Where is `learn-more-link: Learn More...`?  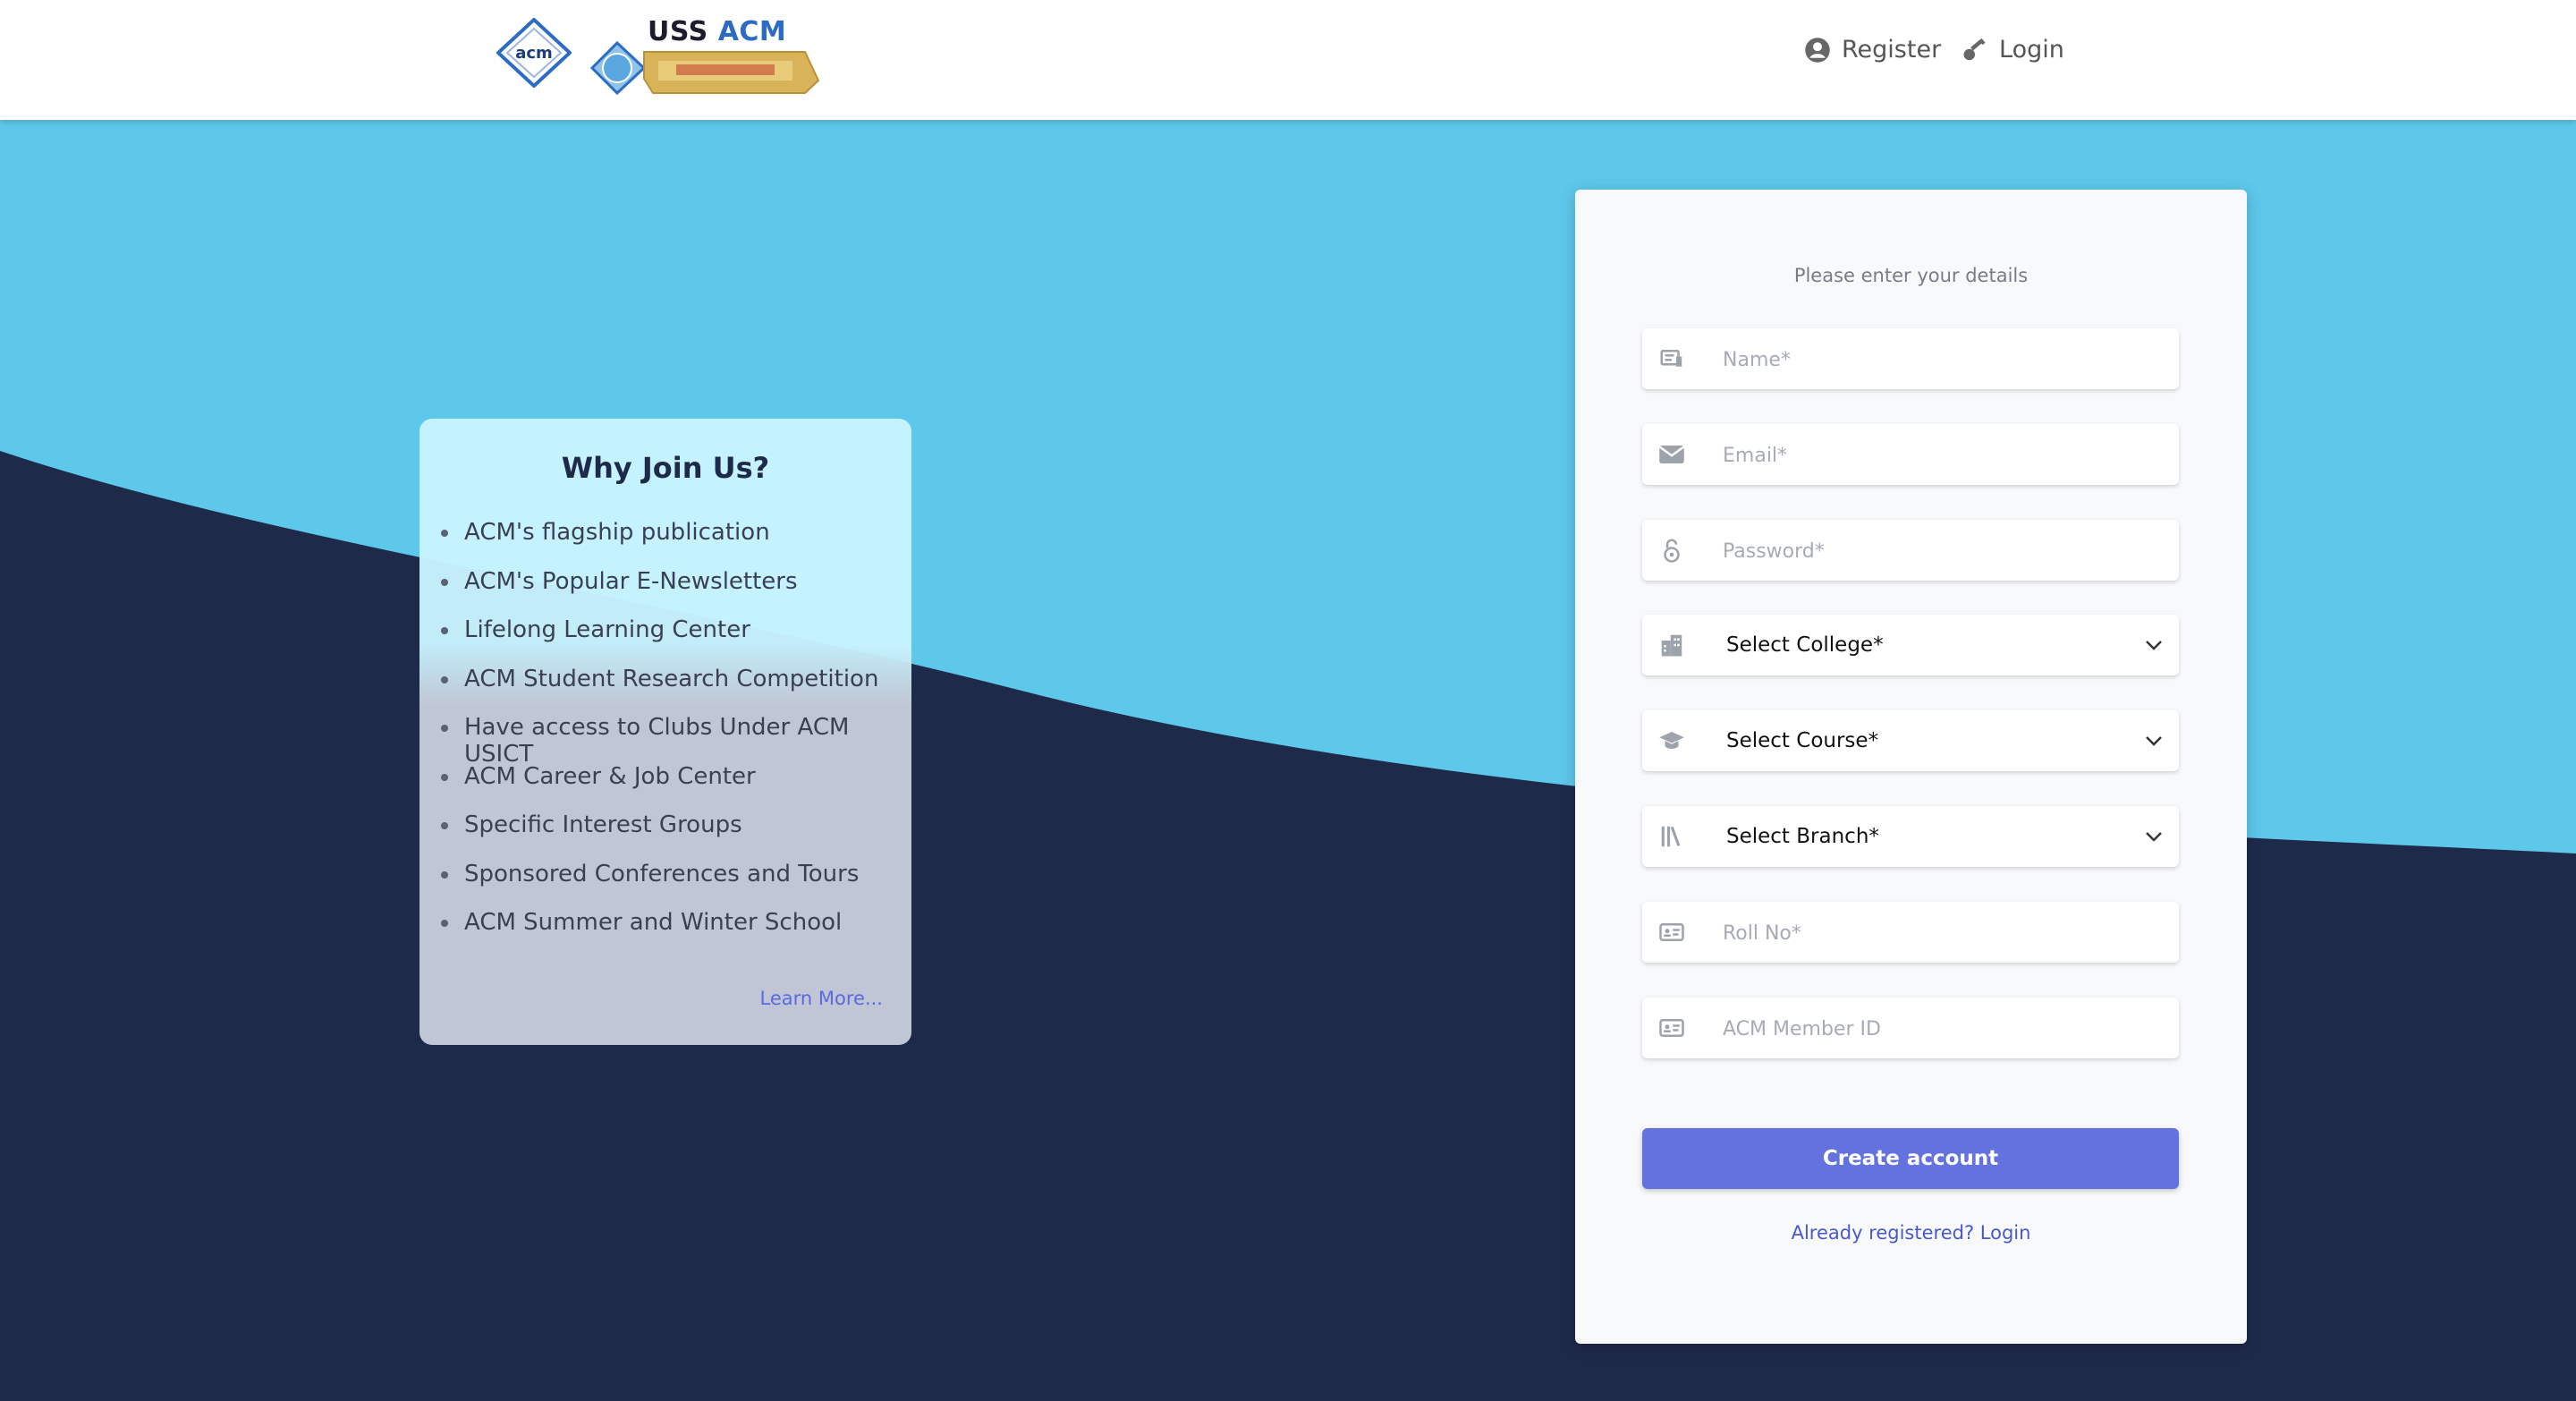
learn-more-link: Learn More... is located at coordinates (821, 998).